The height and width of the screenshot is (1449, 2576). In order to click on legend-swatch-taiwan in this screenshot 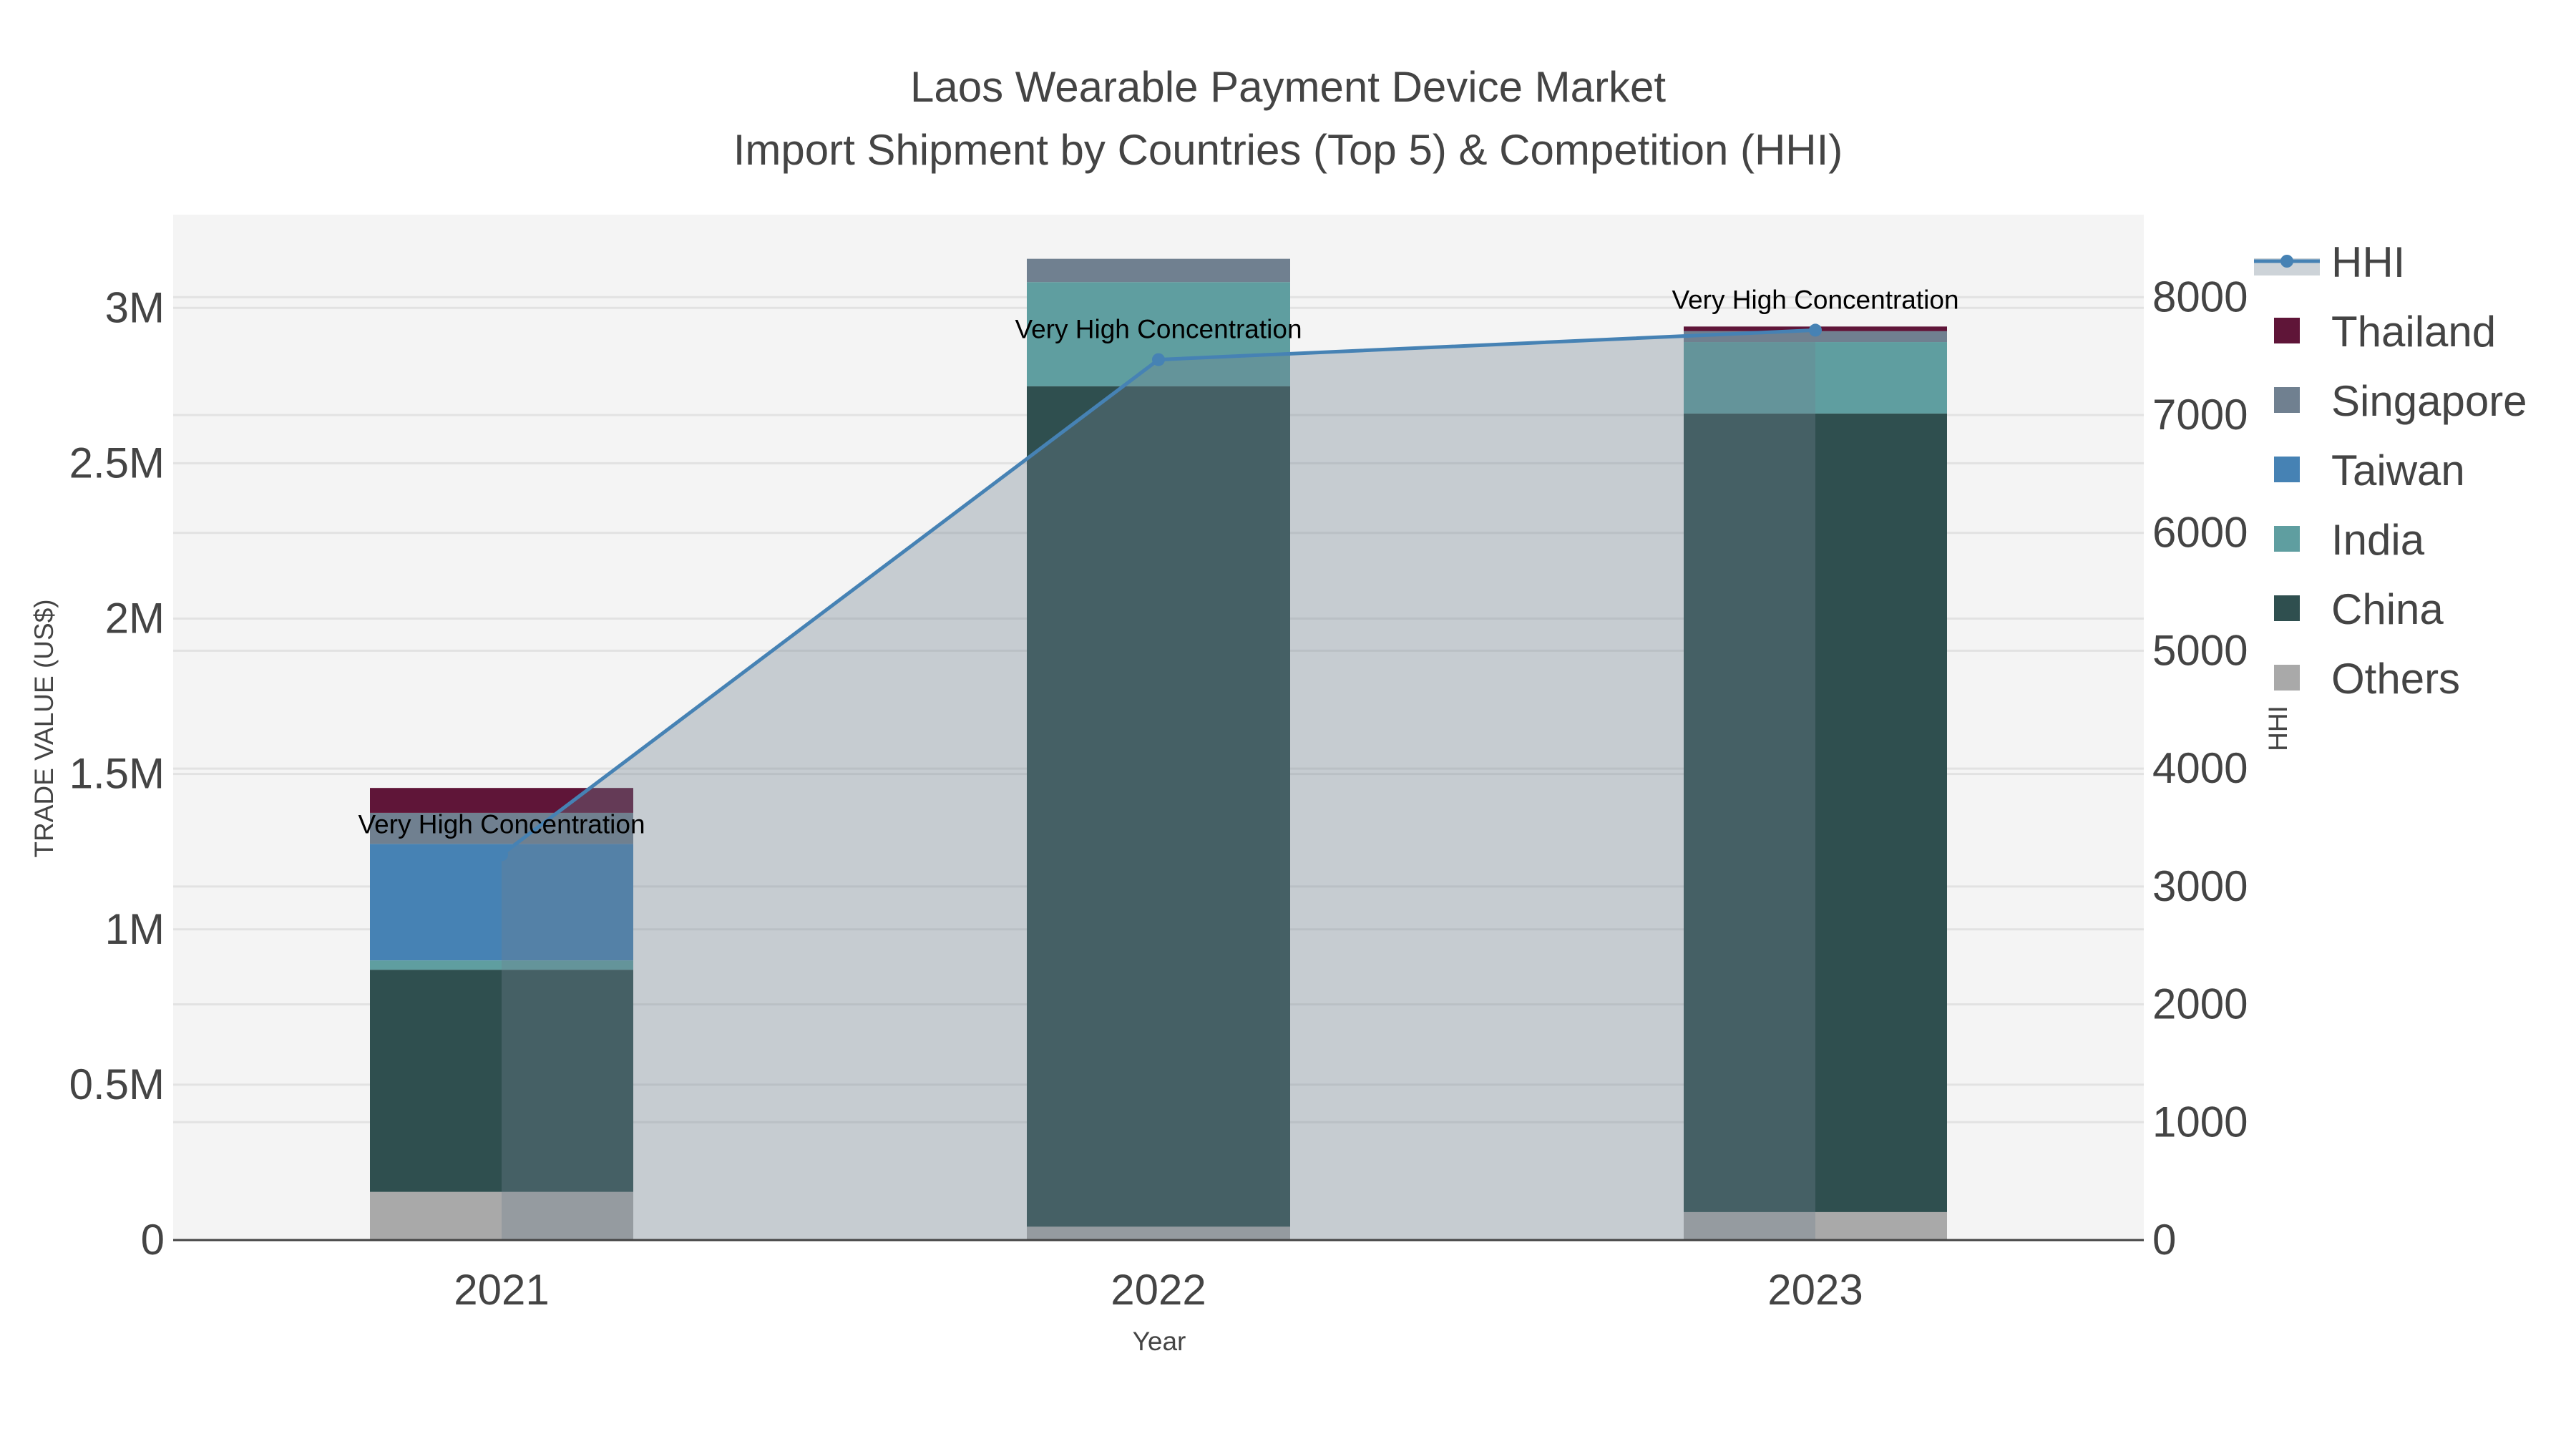, I will do `click(2287, 469)`.